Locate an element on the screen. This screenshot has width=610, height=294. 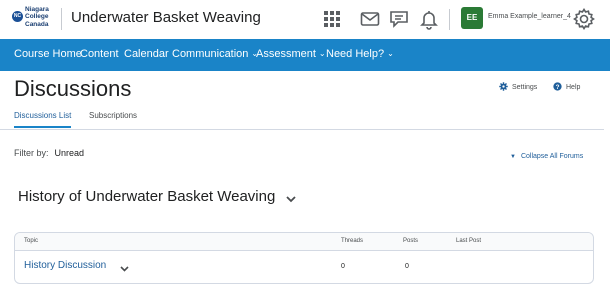
tab-bar: Discussions List Subscriptions is located at coordinates (305, 119).